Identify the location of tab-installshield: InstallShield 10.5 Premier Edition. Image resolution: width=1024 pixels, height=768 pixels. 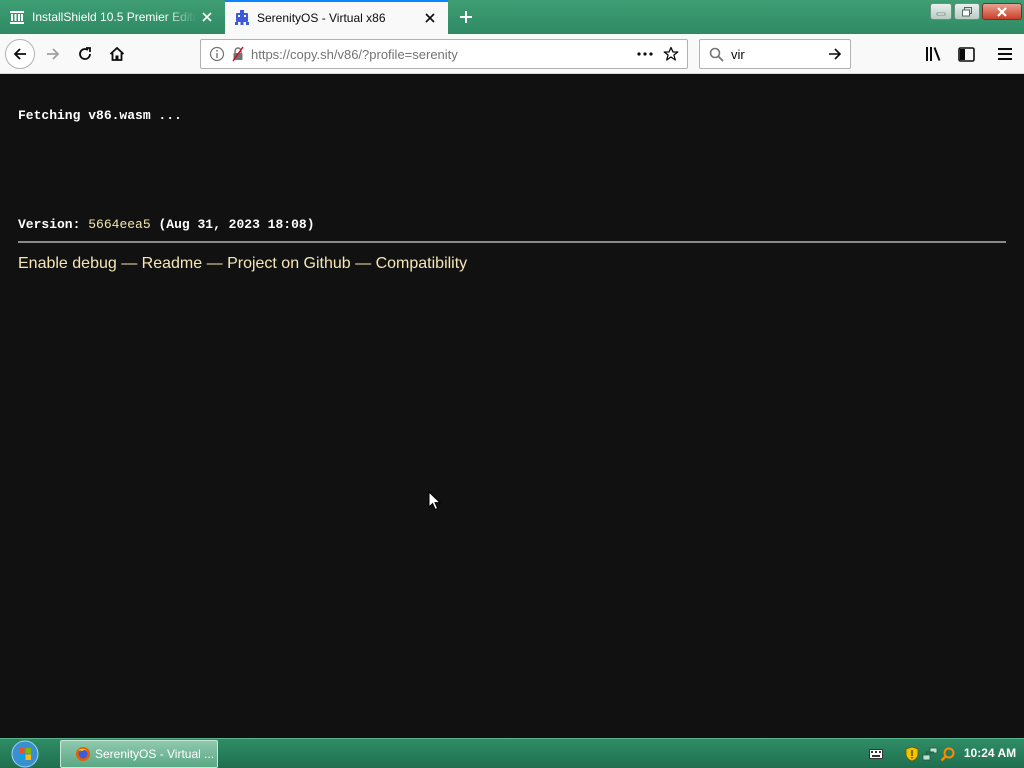
(112, 17).